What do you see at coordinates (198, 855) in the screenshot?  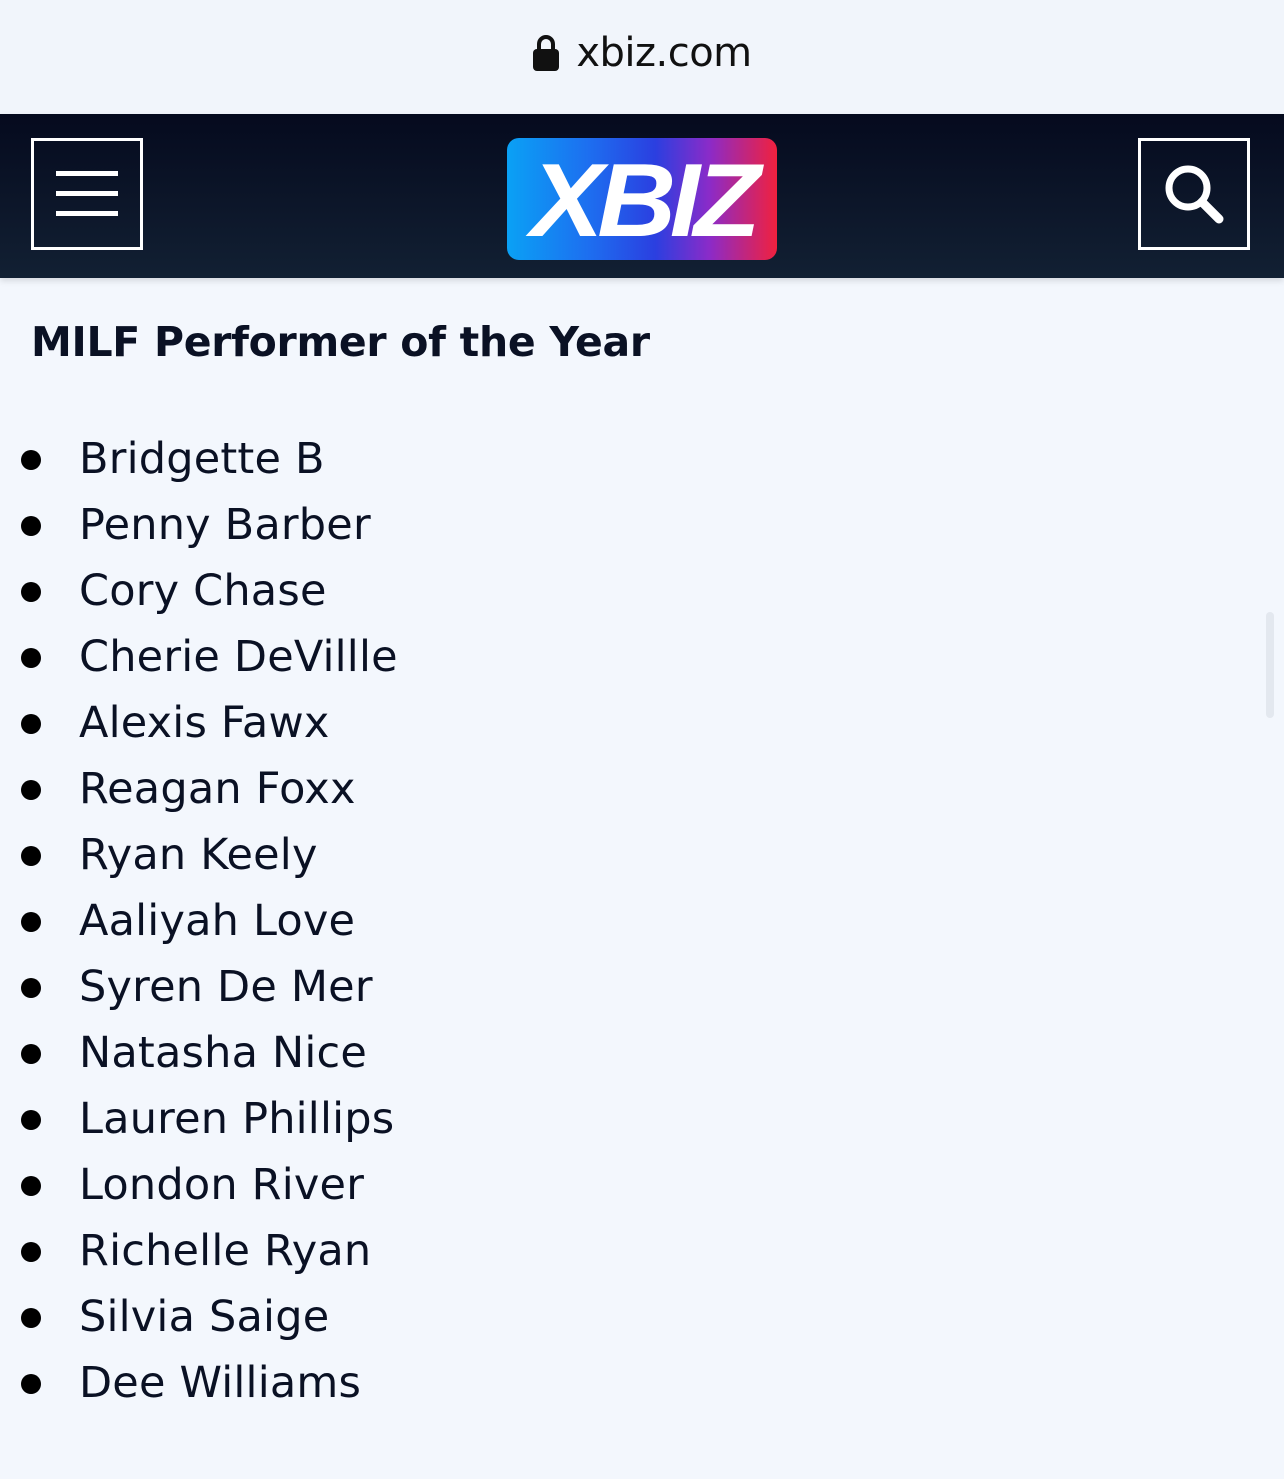 I see `nominee-name: Ryan Keely` at bounding box center [198, 855].